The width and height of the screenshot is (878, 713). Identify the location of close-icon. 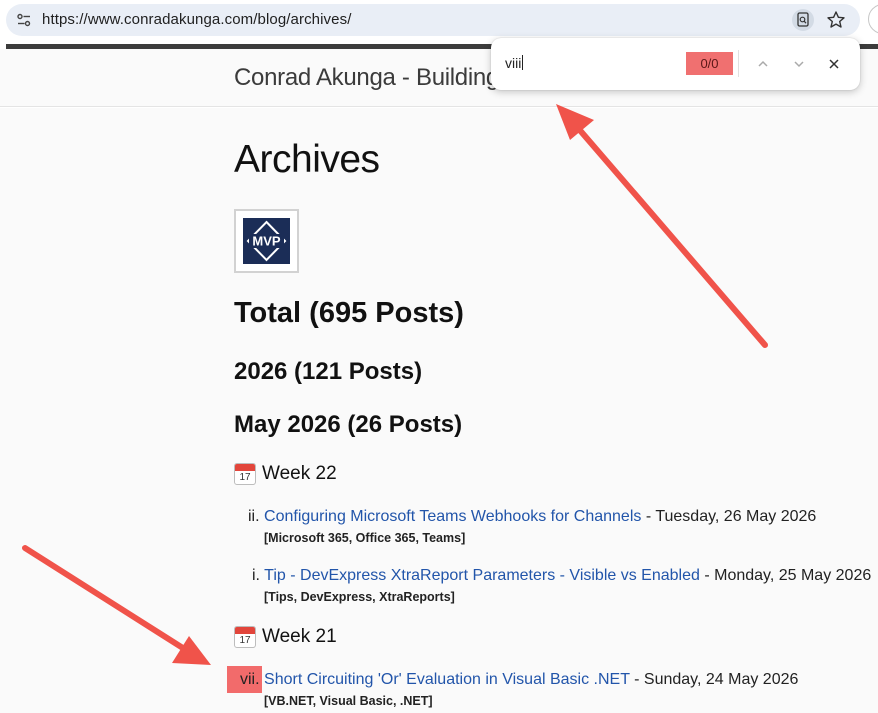
(834, 64).